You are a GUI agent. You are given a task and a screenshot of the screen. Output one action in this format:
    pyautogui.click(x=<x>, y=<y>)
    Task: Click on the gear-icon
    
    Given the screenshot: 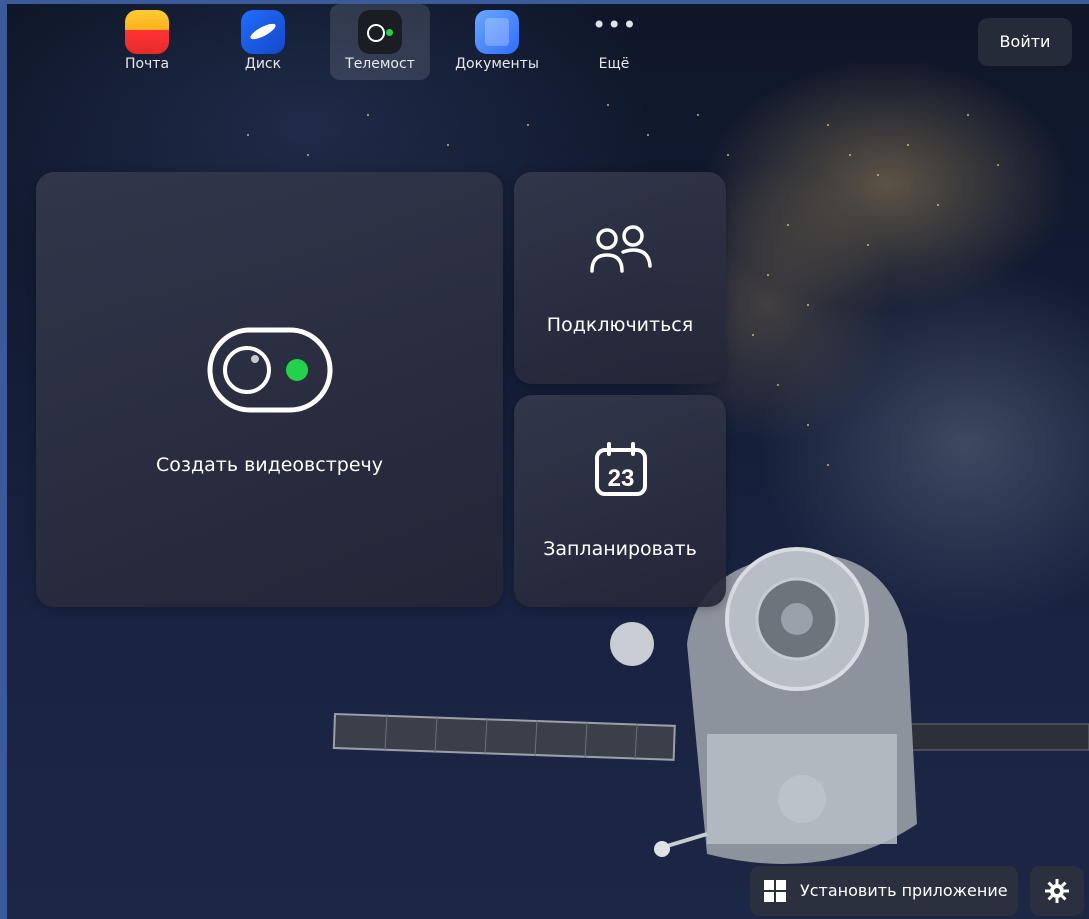 What is the action you would take?
    pyautogui.click(x=1057, y=891)
    